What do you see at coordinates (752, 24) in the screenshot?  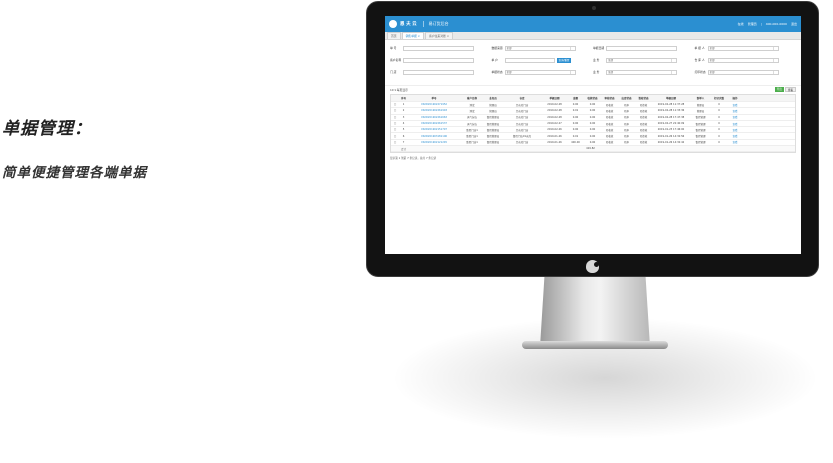 I see `header-link-user: 管理员` at bounding box center [752, 24].